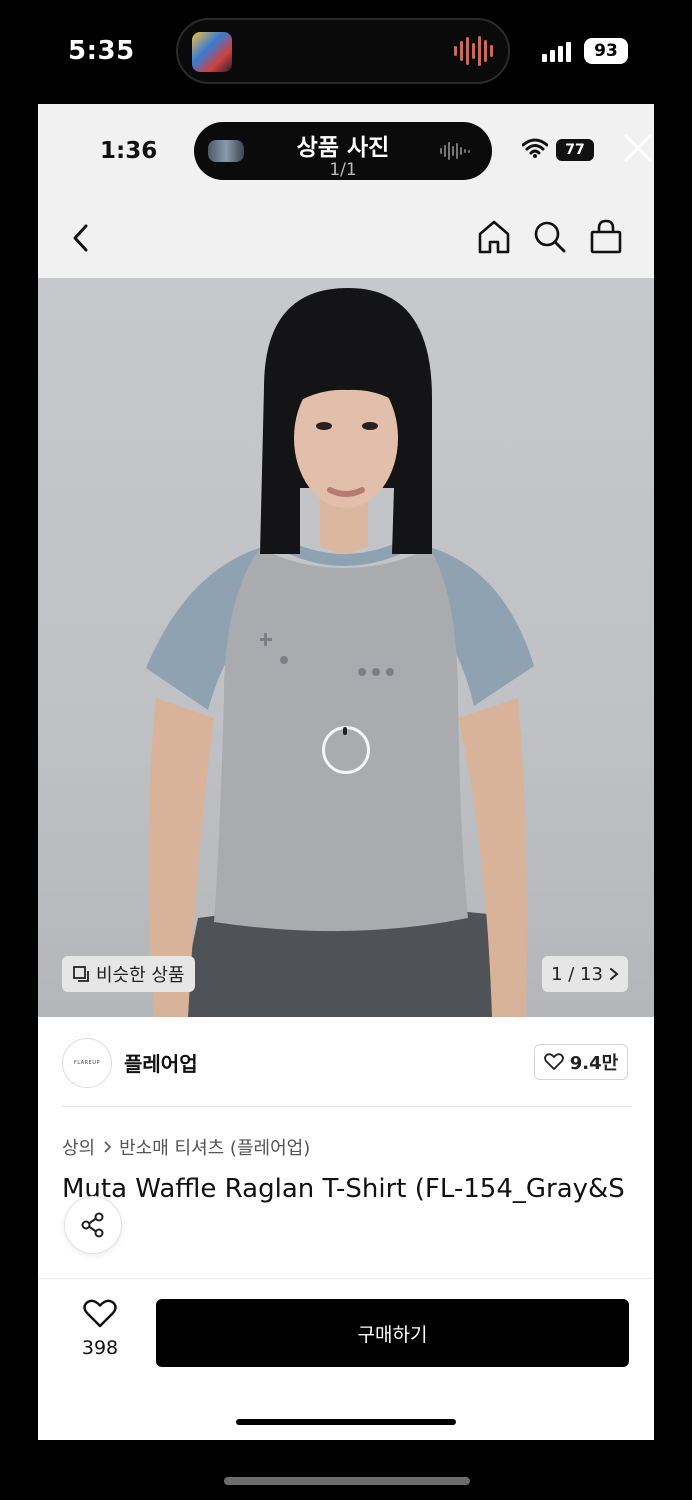 This screenshot has height=1500, width=692. I want to click on top-bar: 1:36 상품 사진 1/1 77, so click(346, 191).